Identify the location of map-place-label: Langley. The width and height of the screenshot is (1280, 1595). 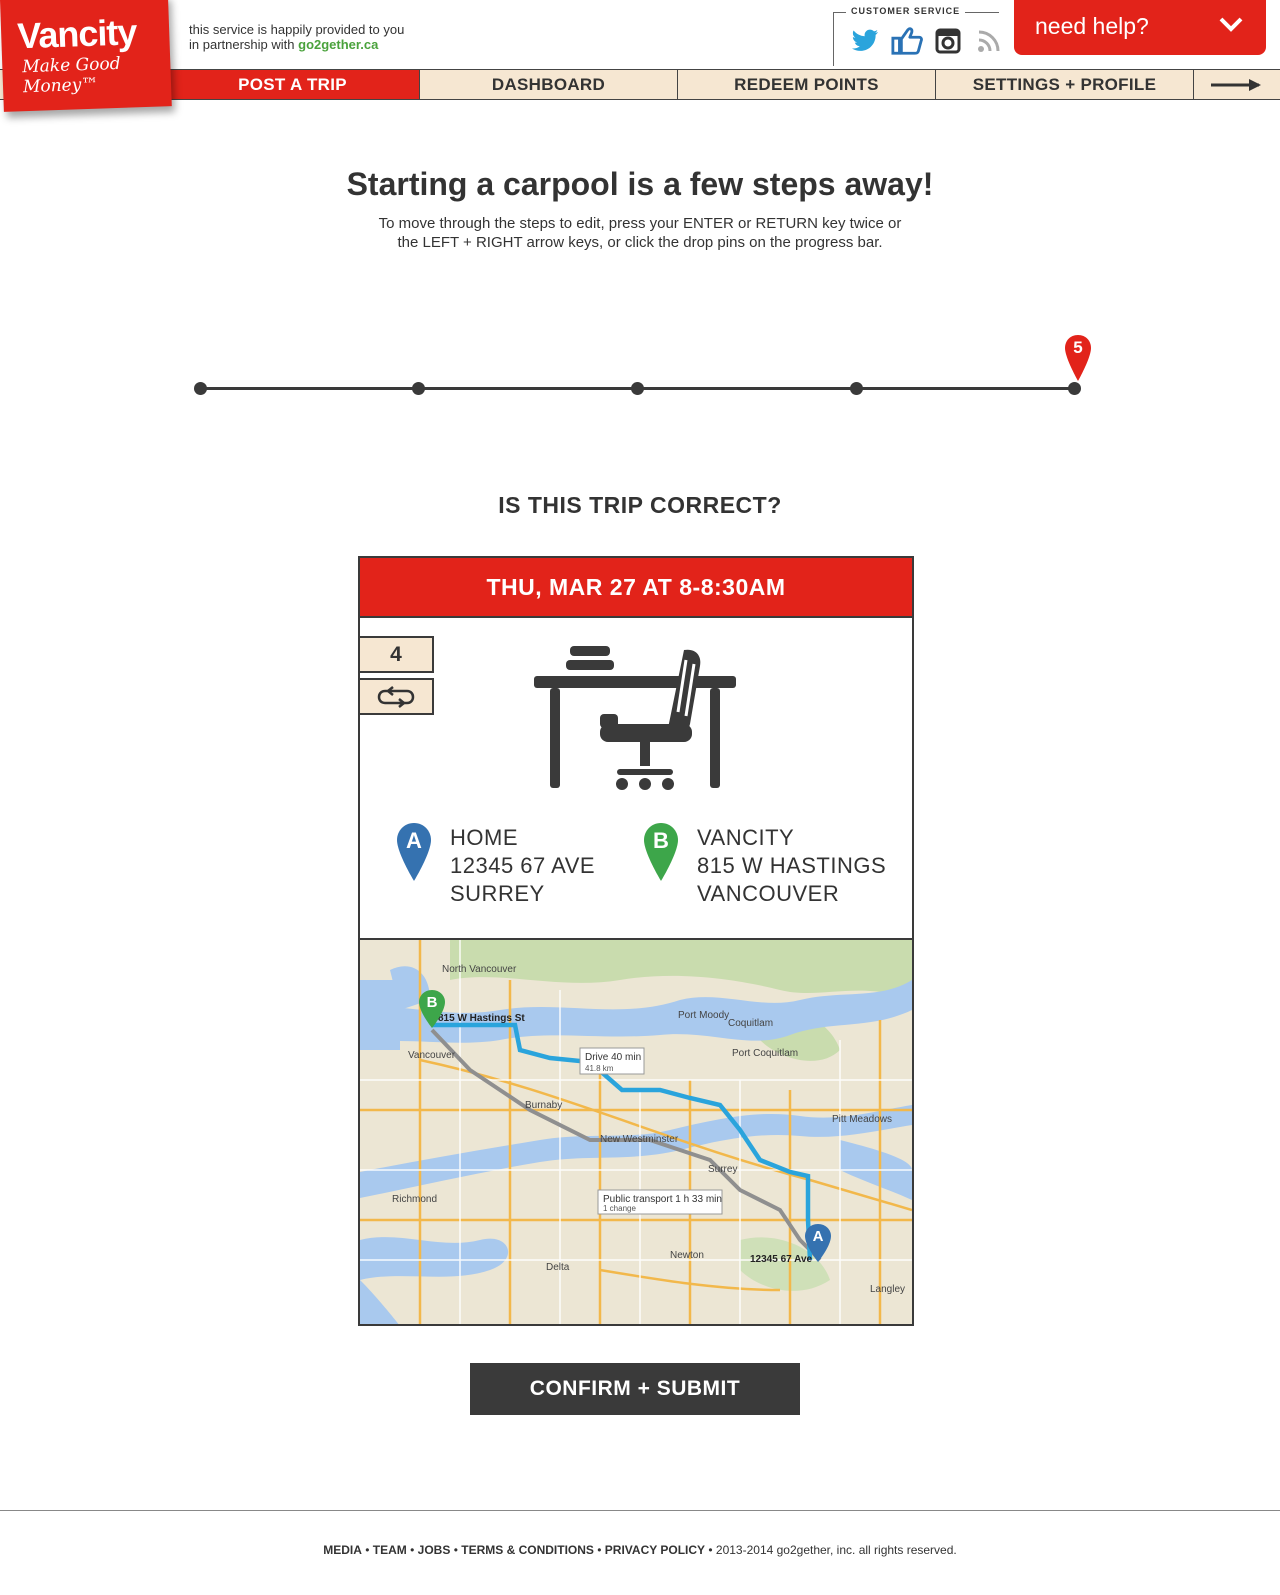
(887, 1289).